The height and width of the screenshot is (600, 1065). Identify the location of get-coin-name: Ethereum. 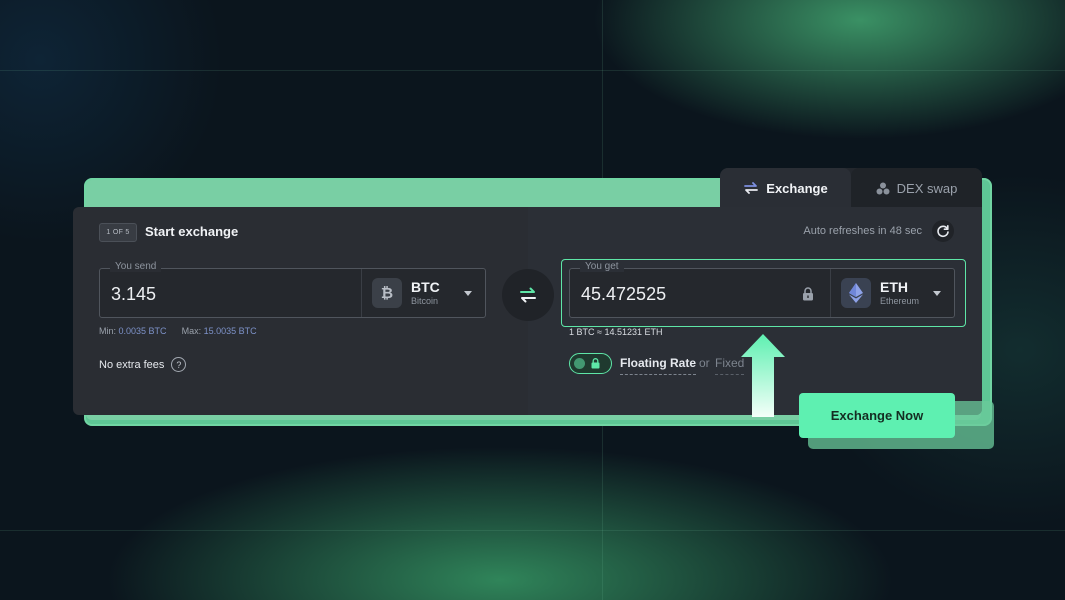
(900, 301).